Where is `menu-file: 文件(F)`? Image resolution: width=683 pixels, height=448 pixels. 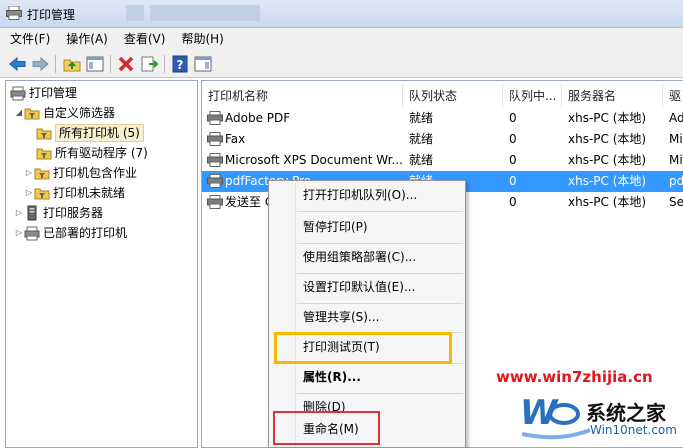
menu-file: 文件(F) is located at coordinates (30, 39).